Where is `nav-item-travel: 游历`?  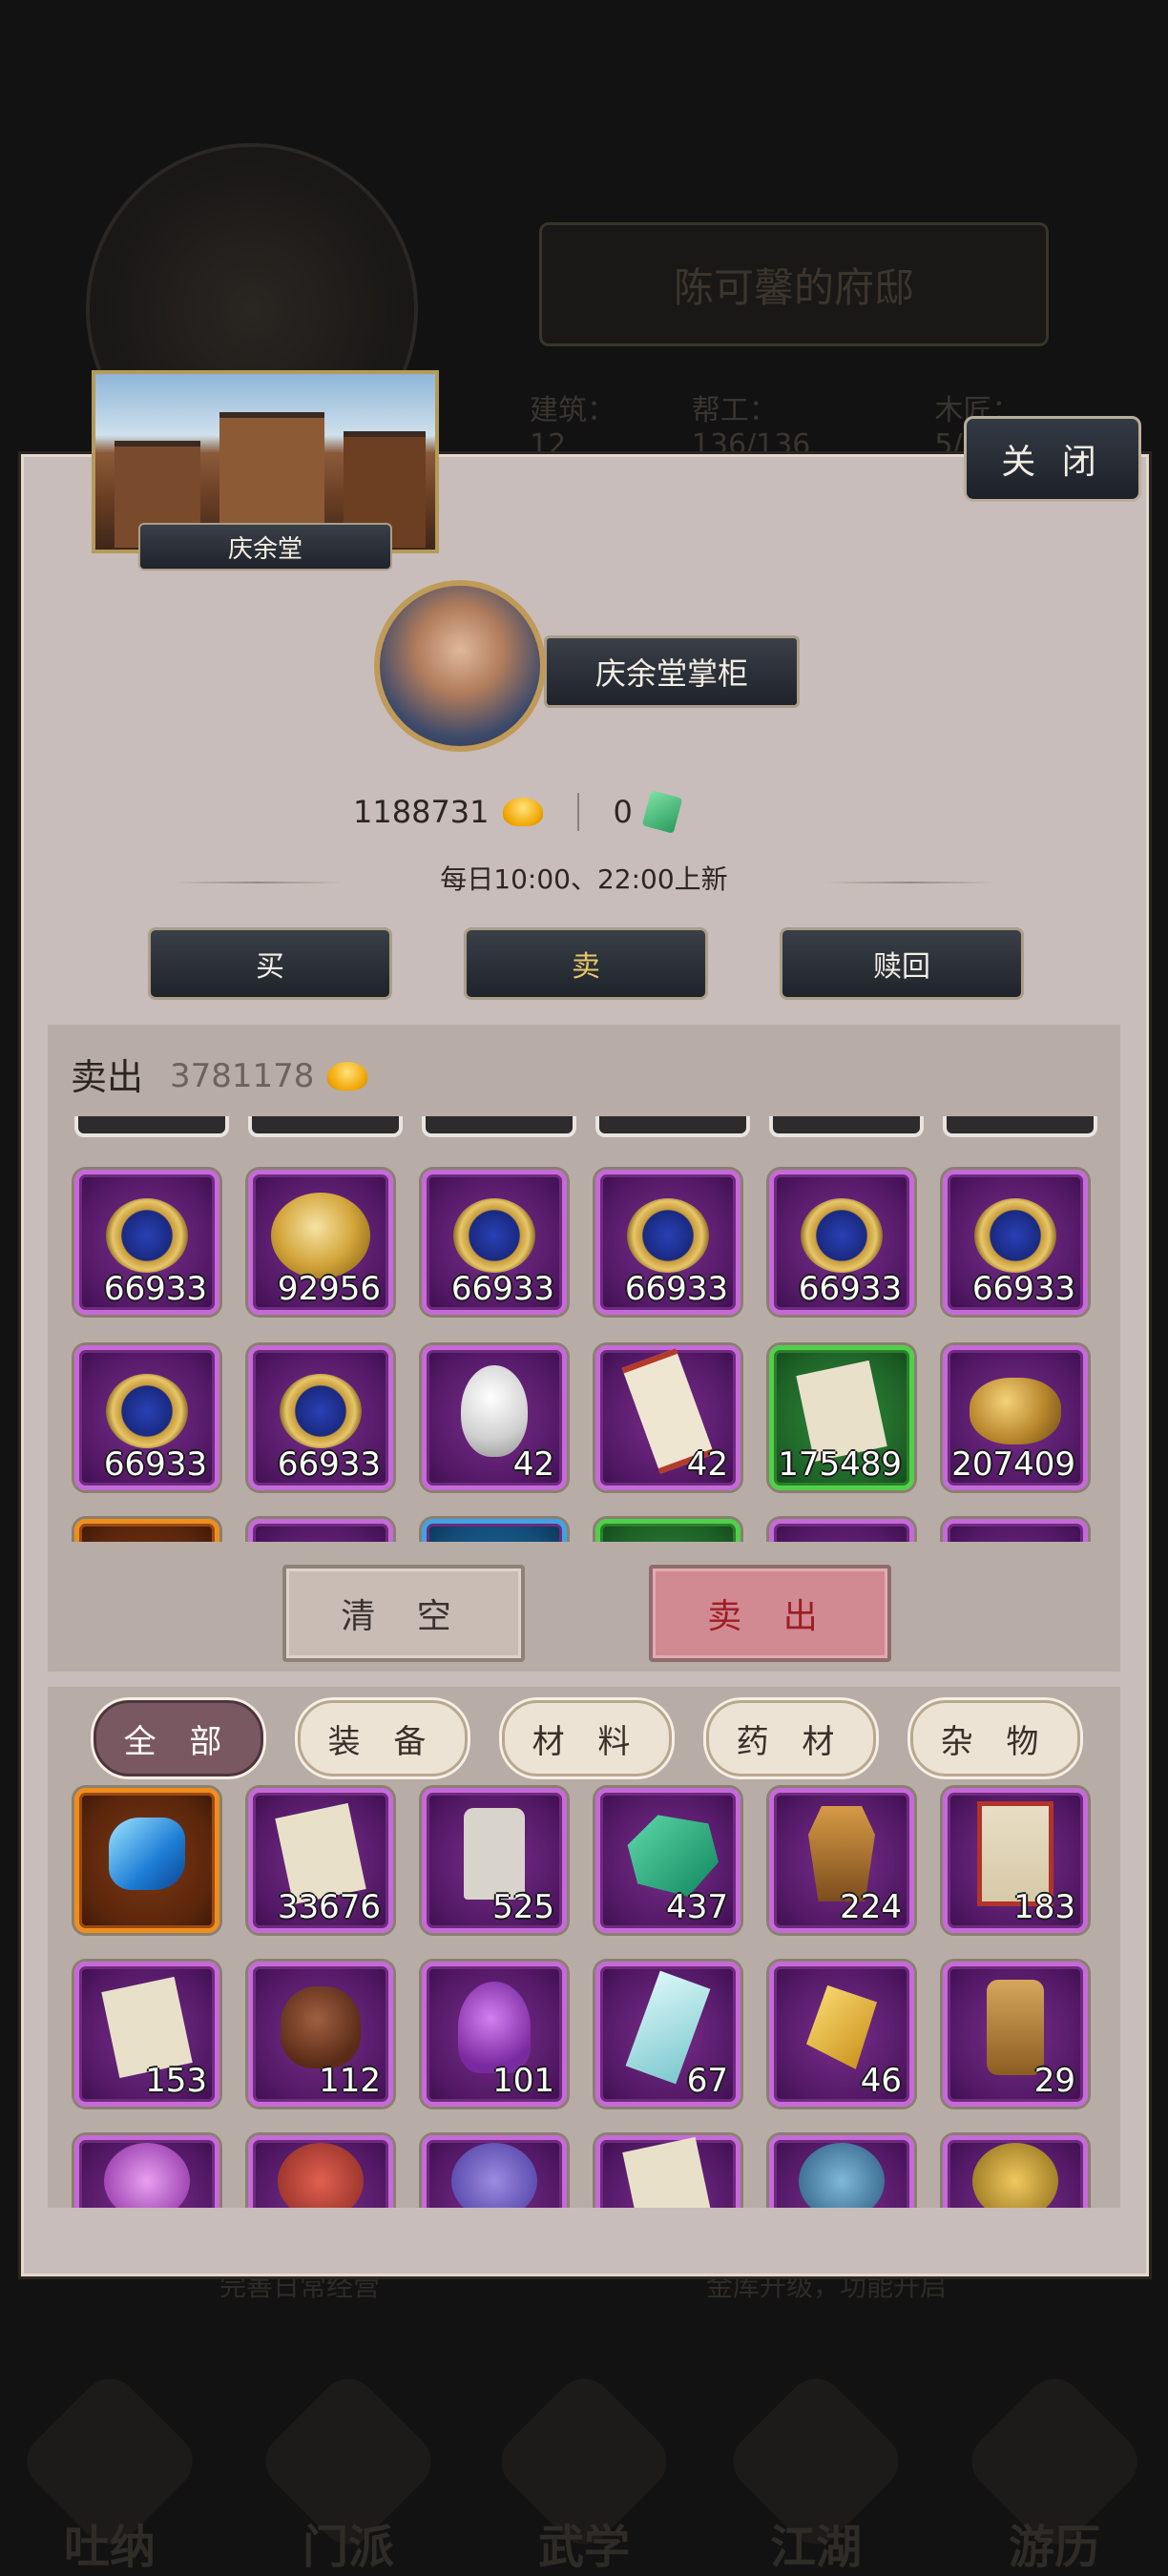 nav-item-travel: 游历 is located at coordinates (1055, 2471).